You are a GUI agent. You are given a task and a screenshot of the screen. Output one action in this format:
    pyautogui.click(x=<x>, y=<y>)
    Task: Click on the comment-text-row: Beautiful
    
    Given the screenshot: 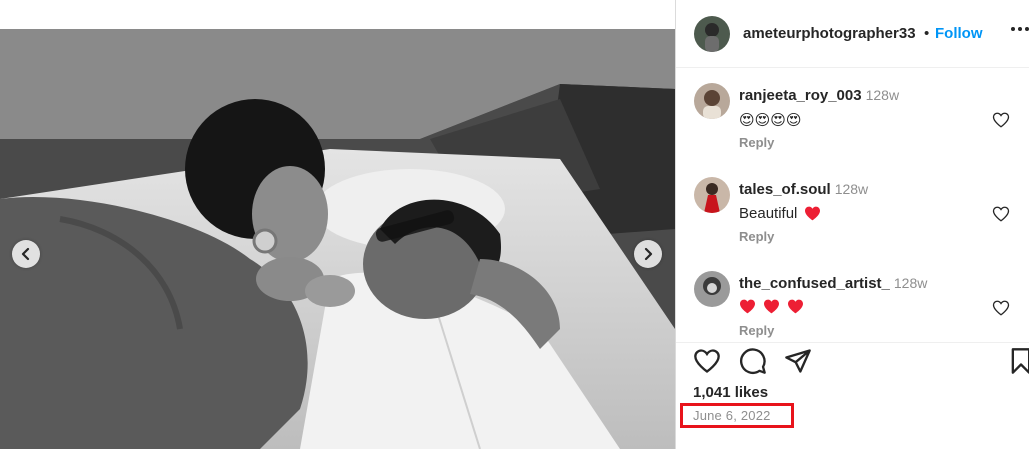 What is the action you would take?
    pyautogui.click(x=780, y=213)
    